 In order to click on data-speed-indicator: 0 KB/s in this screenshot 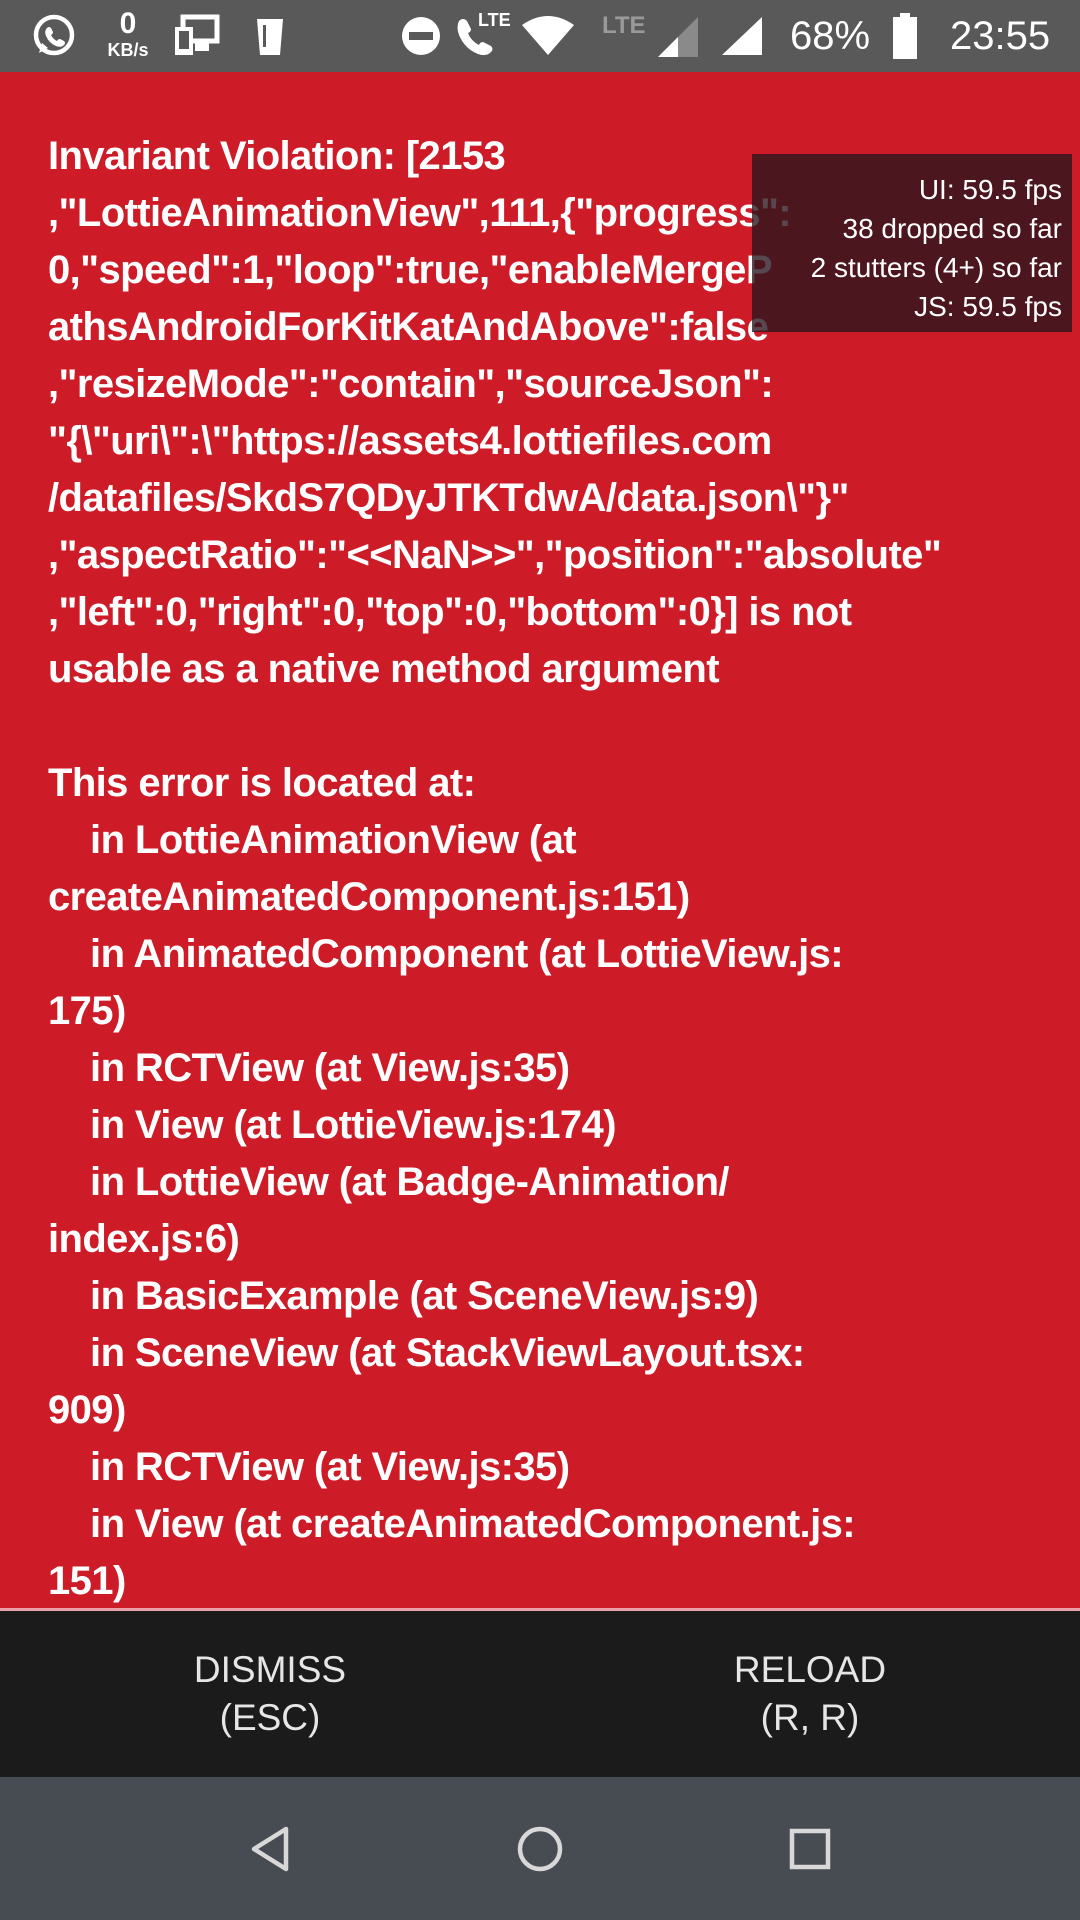, I will do `click(128, 38)`.